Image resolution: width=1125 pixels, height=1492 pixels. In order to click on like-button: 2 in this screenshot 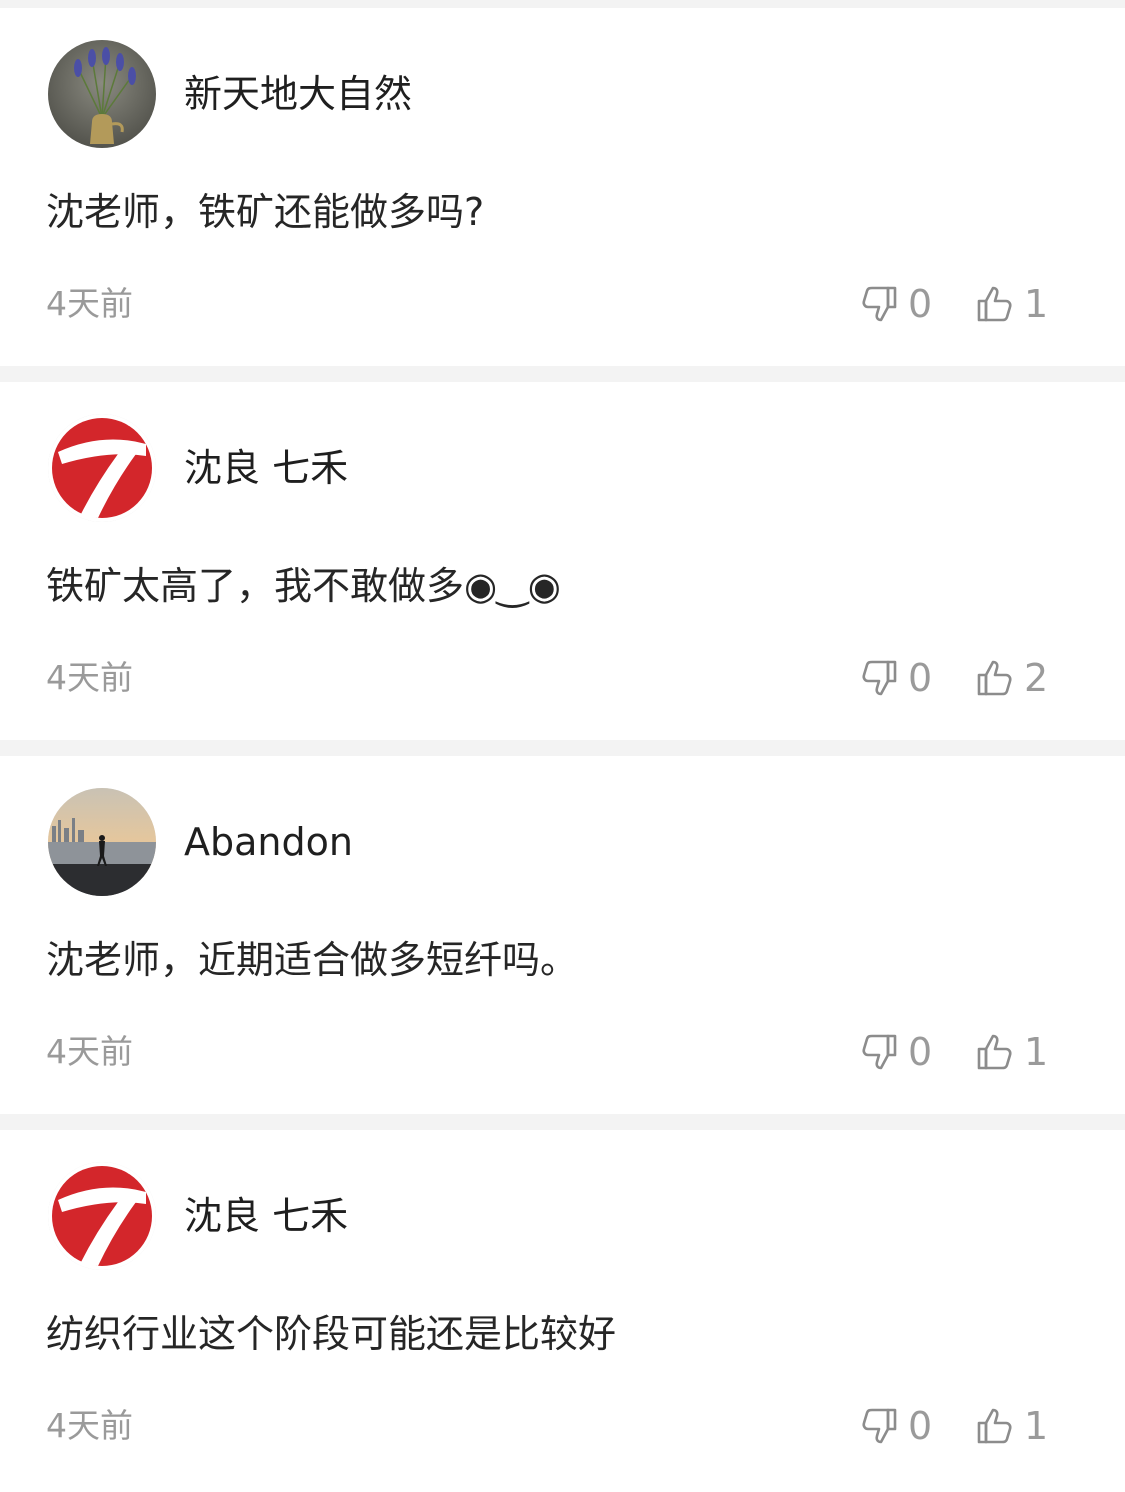, I will do `click(1011, 678)`.